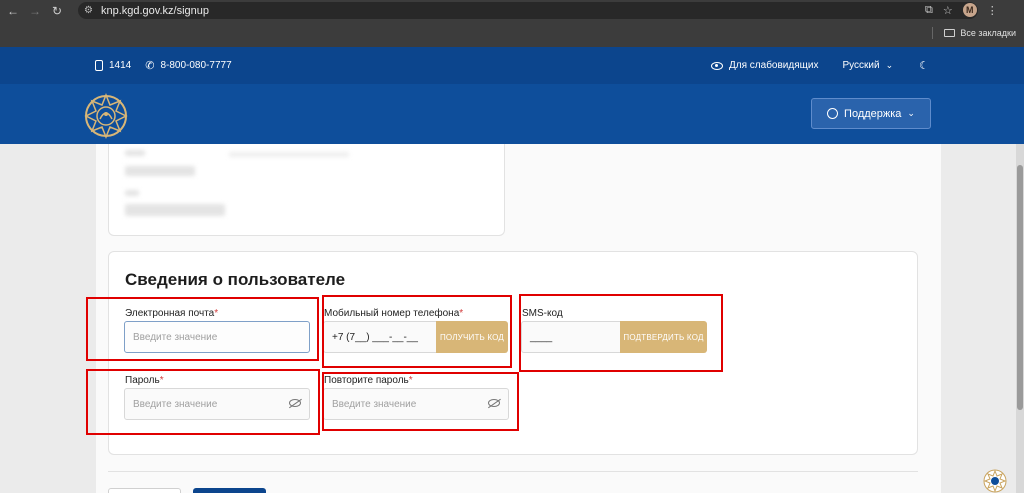 The image size is (1024, 493). I want to click on chat-bubble-icon, so click(833, 113).